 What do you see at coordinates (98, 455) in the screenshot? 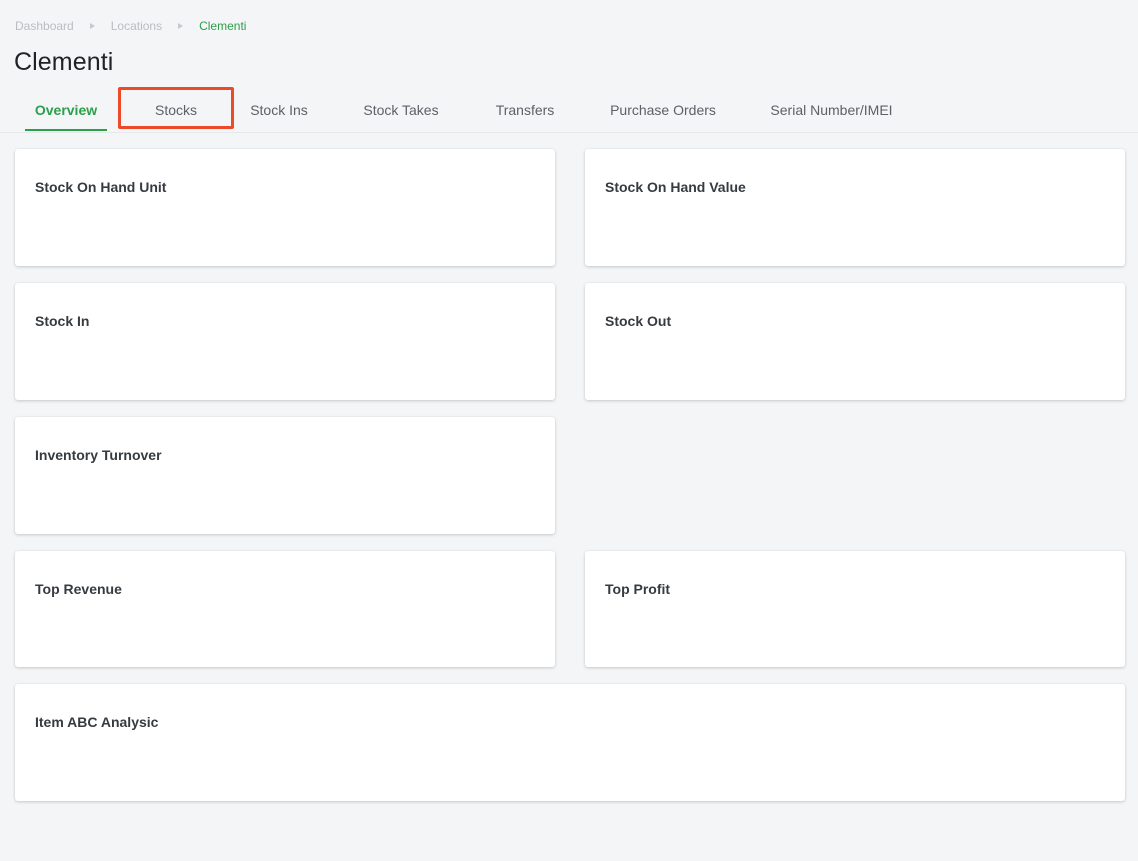
I see `card-title: Inventory Turnover` at bounding box center [98, 455].